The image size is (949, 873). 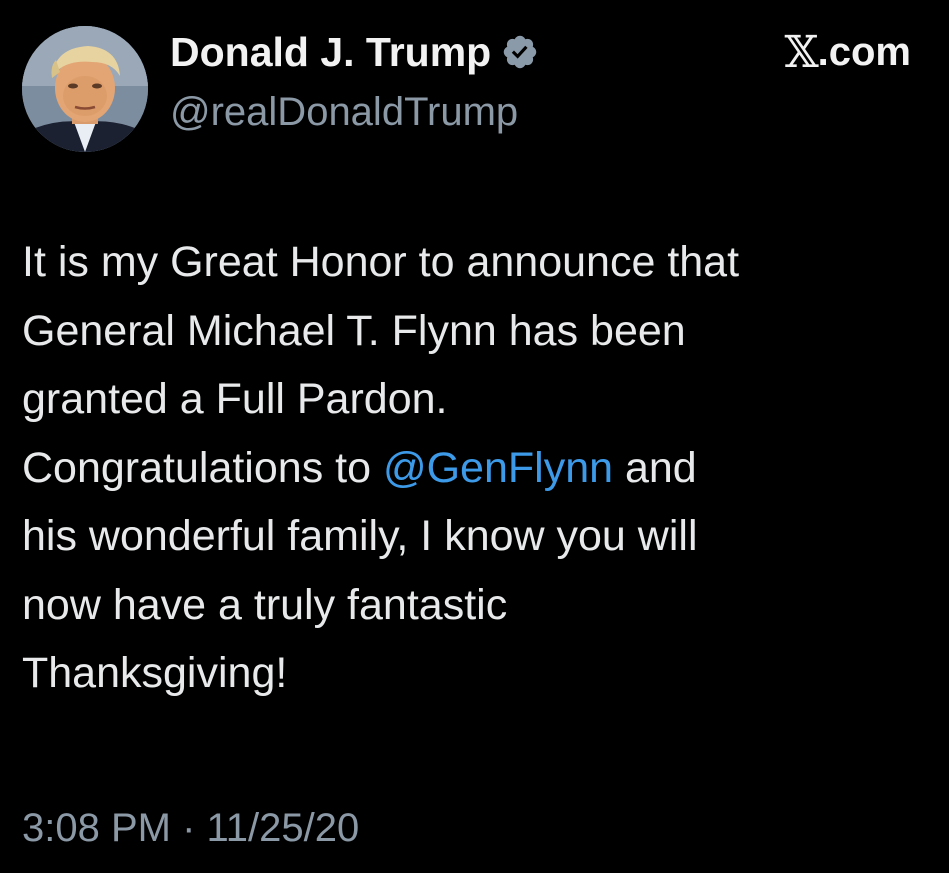 What do you see at coordinates (360, 536) in the screenshot?
I see `tweet-line: his wonderful family, I know you will` at bounding box center [360, 536].